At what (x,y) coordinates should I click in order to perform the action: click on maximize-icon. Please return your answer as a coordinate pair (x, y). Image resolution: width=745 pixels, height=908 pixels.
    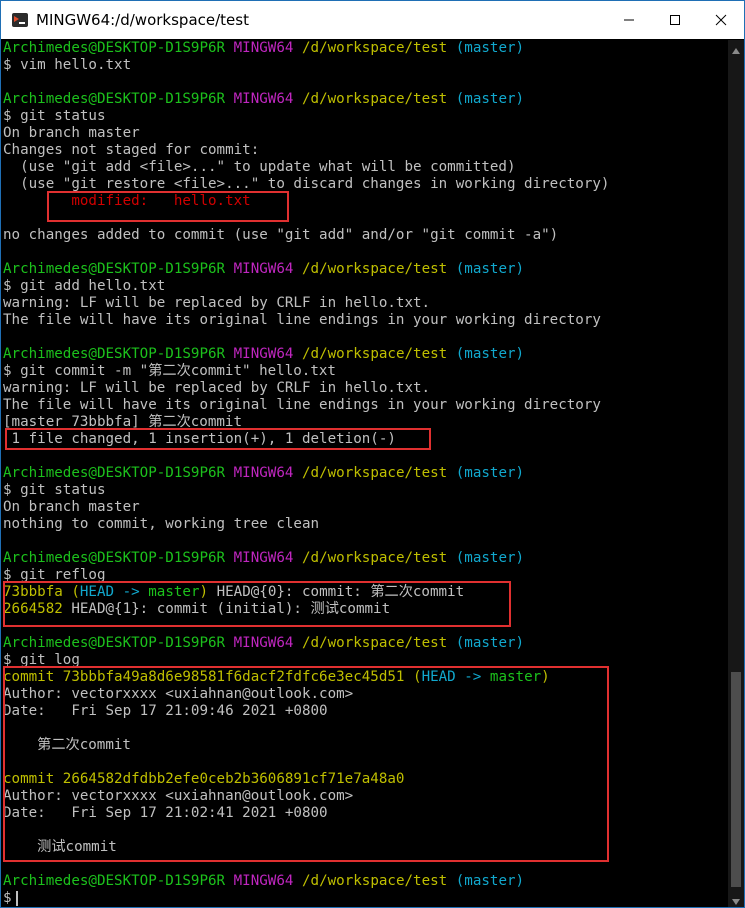
    Looking at the image, I should click on (675, 20).